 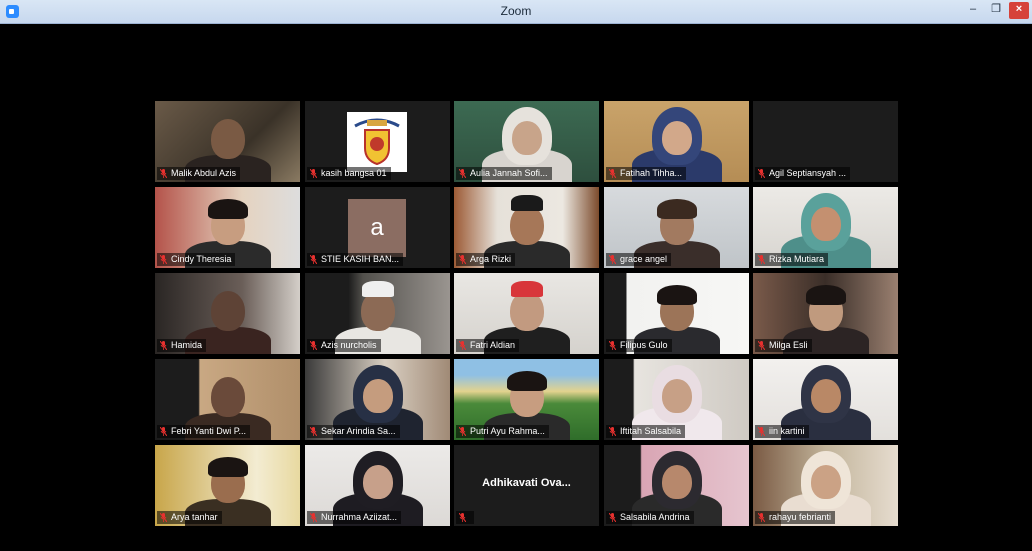 I want to click on participant-tile: Hamida, so click(x=227, y=313).